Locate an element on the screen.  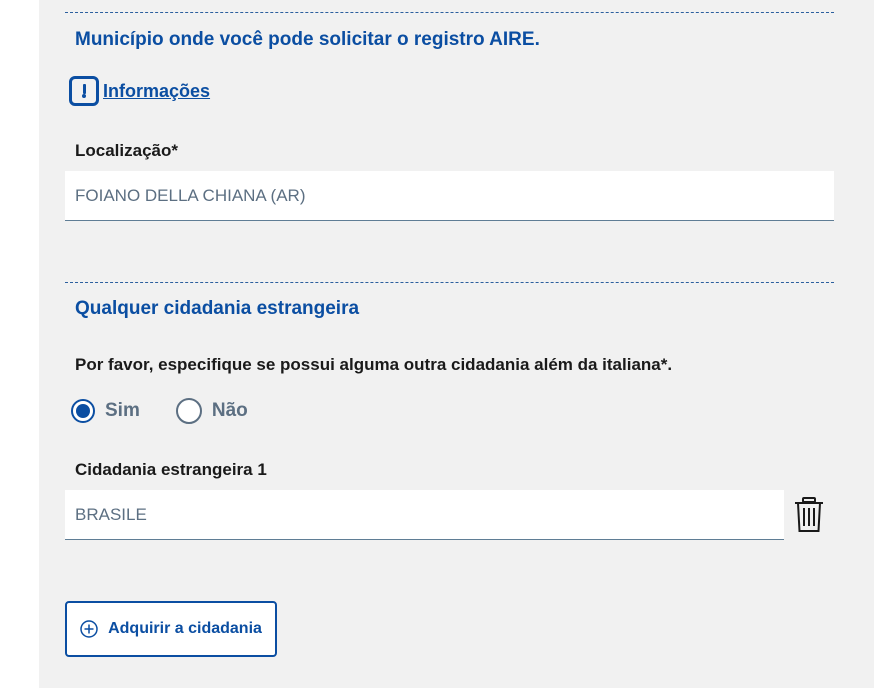
radio-option-sim: Sim is located at coordinates (105, 411).